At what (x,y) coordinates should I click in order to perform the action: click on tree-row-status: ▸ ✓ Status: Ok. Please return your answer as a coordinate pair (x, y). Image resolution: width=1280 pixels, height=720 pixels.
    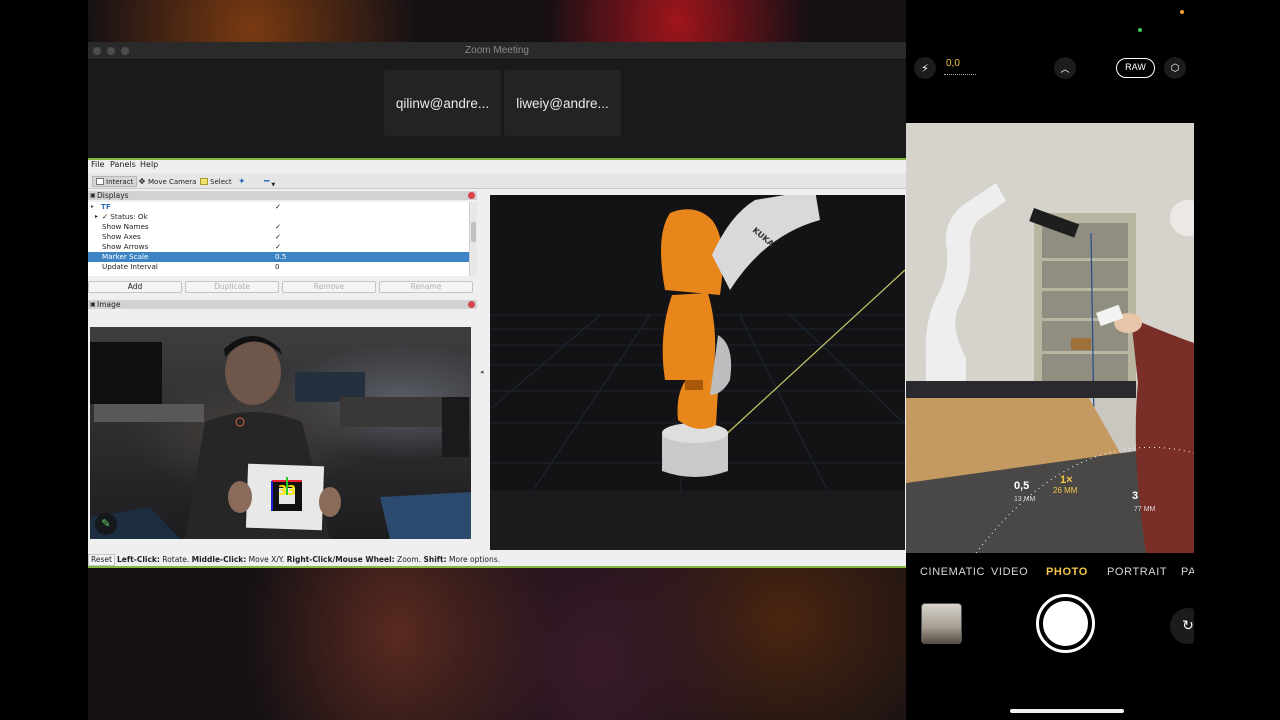
    Looking at the image, I should click on (278, 217).